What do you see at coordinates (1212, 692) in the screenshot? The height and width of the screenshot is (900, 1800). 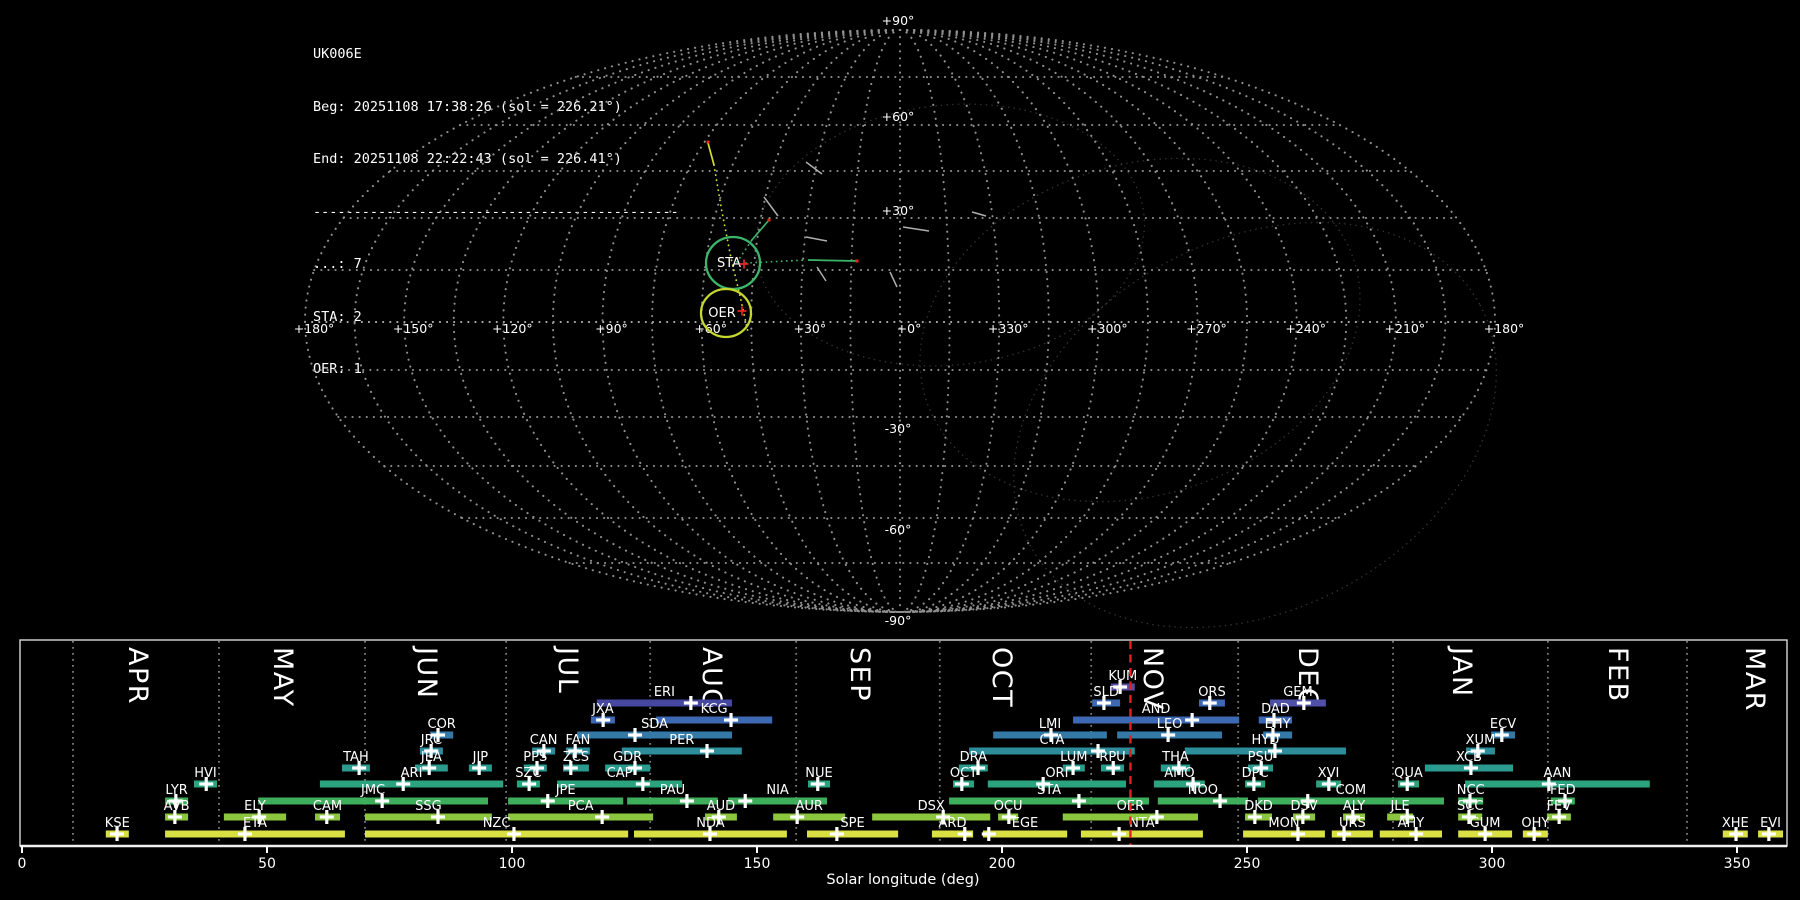 I see `shower-label-ORS: ORS` at bounding box center [1212, 692].